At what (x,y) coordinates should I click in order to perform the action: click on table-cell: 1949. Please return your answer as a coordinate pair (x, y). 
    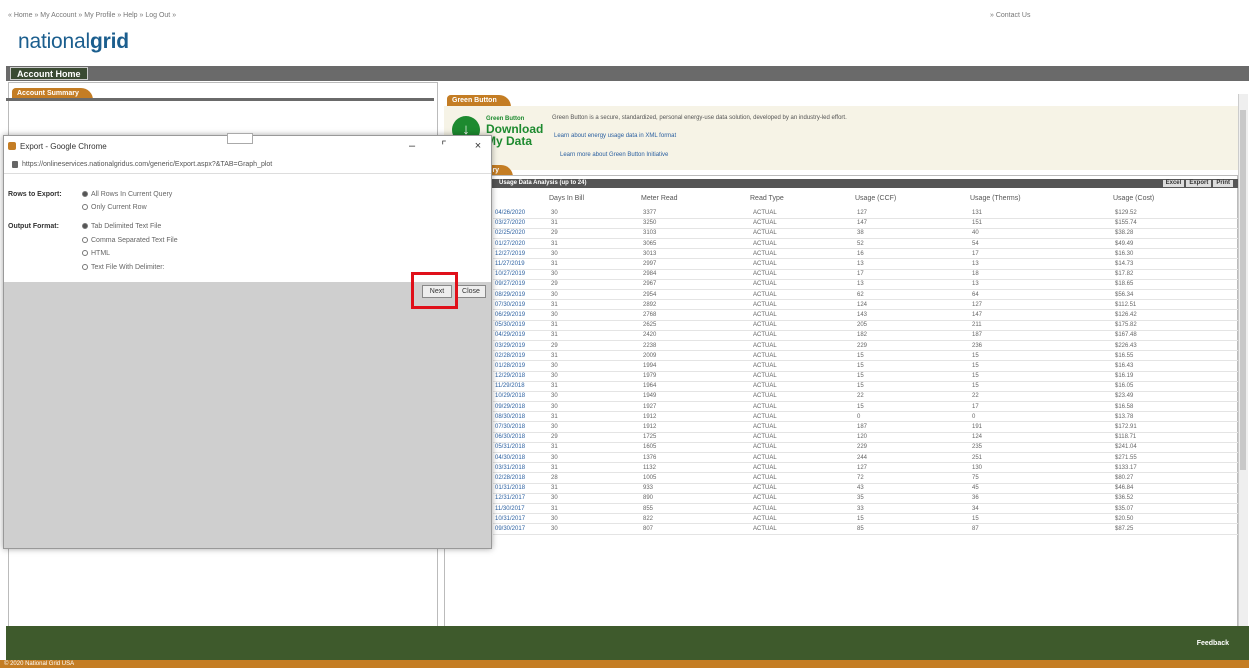
    Looking at the image, I should click on (696, 397).